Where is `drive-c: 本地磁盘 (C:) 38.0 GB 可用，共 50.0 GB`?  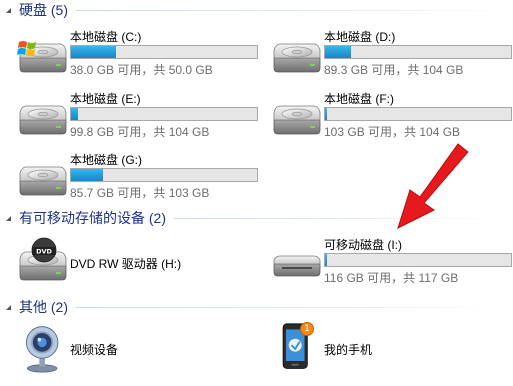
drive-c: 本地磁盘 (C:) 38.0 GB 可用，共 50.0 GB is located at coordinates (141, 57).